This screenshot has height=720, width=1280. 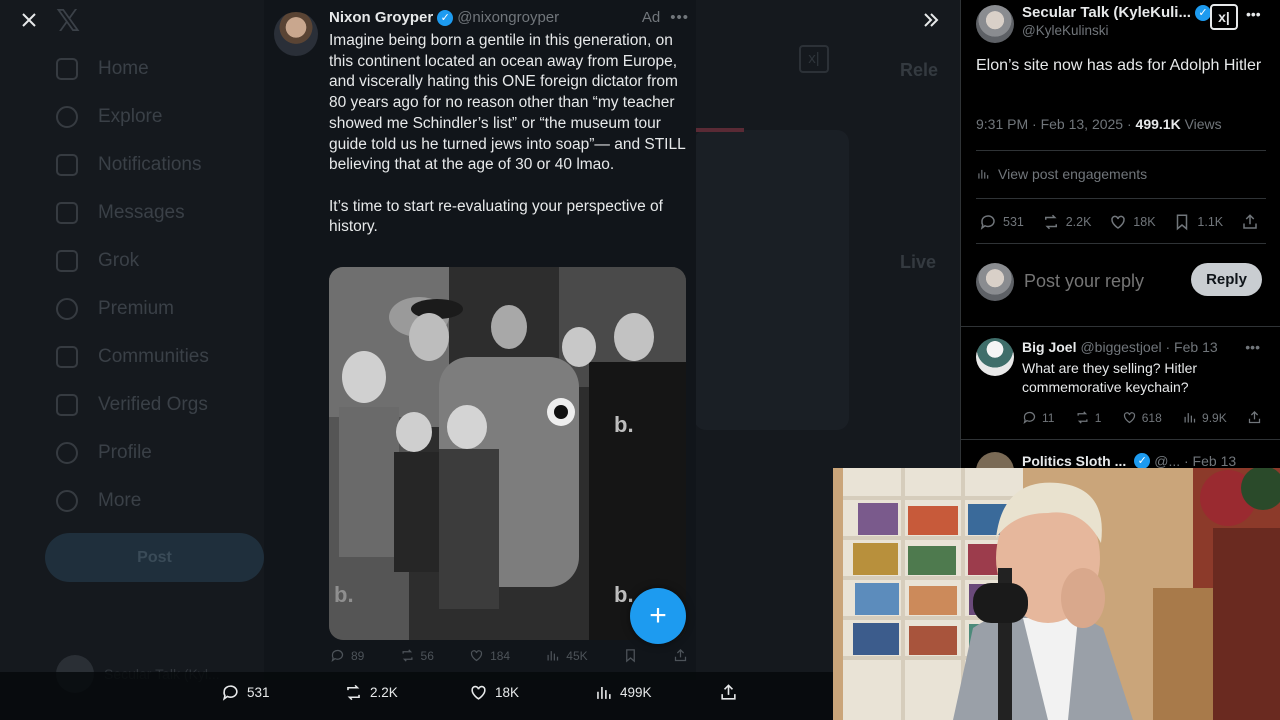 I want to click on bg-post-button: Post, so click(x=154, y=557).